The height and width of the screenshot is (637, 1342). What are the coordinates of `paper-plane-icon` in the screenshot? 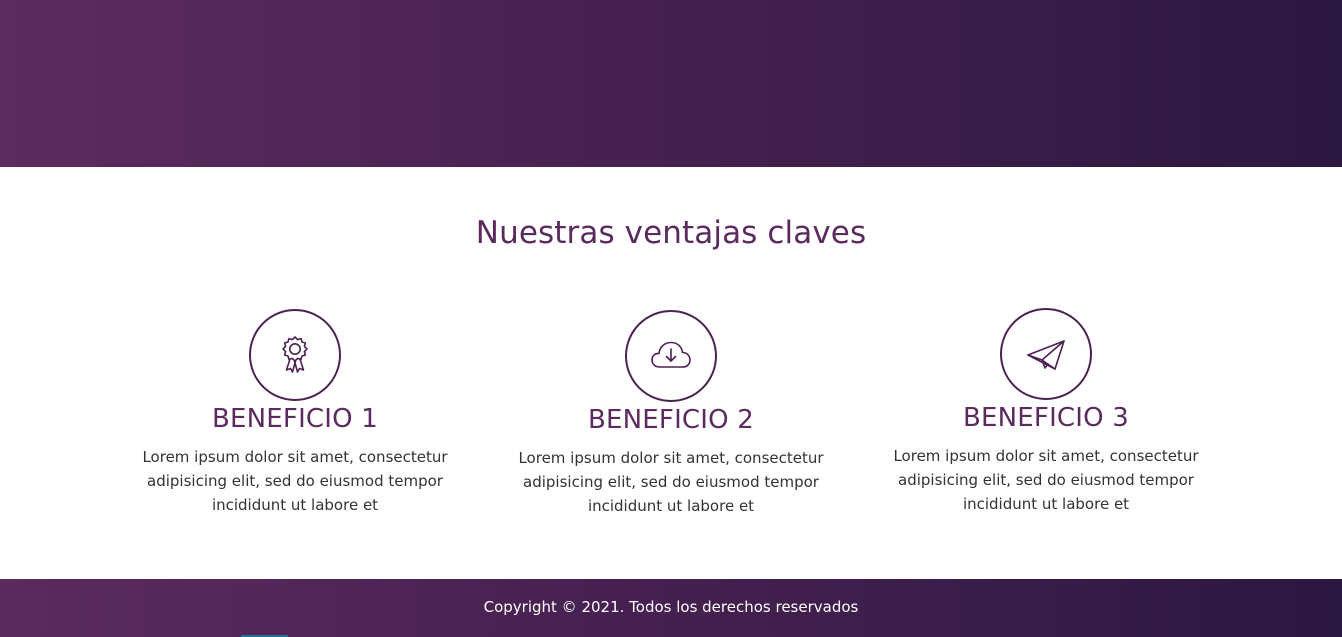 It's located at (1046, 355).